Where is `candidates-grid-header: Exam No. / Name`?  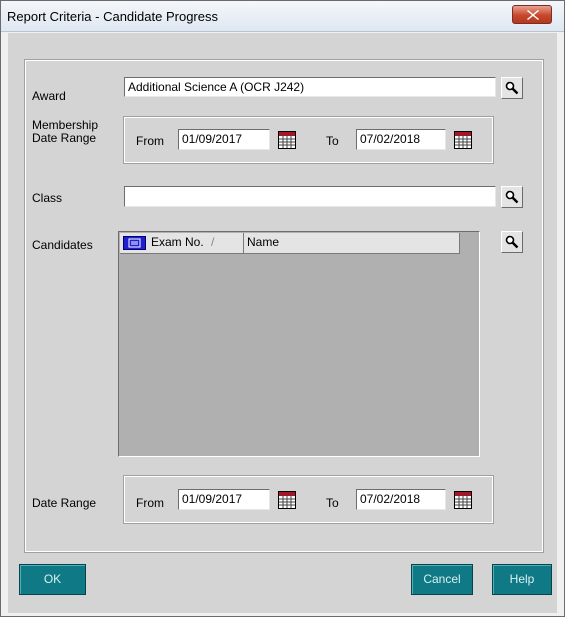
candidates-grid-header: Exam No. / Name is located at coordinates (290, 243).